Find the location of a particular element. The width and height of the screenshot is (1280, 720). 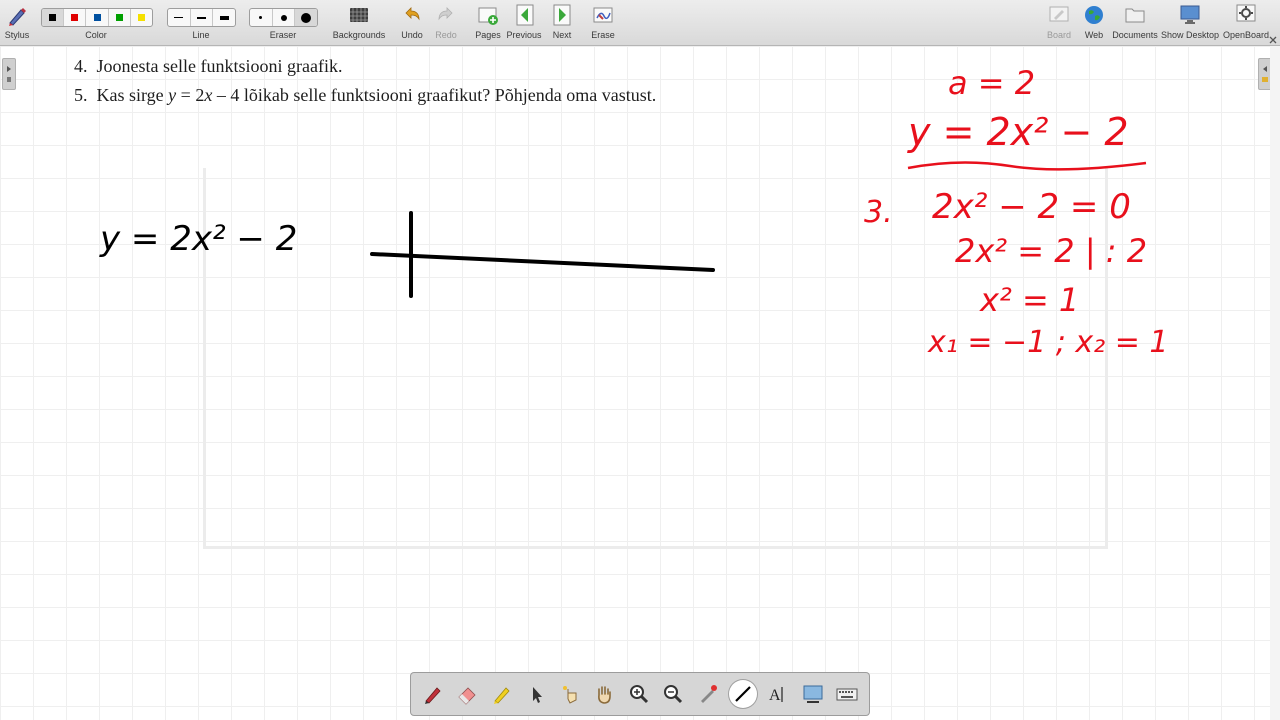

interact-tool-button is located at coordinates (570, 694).